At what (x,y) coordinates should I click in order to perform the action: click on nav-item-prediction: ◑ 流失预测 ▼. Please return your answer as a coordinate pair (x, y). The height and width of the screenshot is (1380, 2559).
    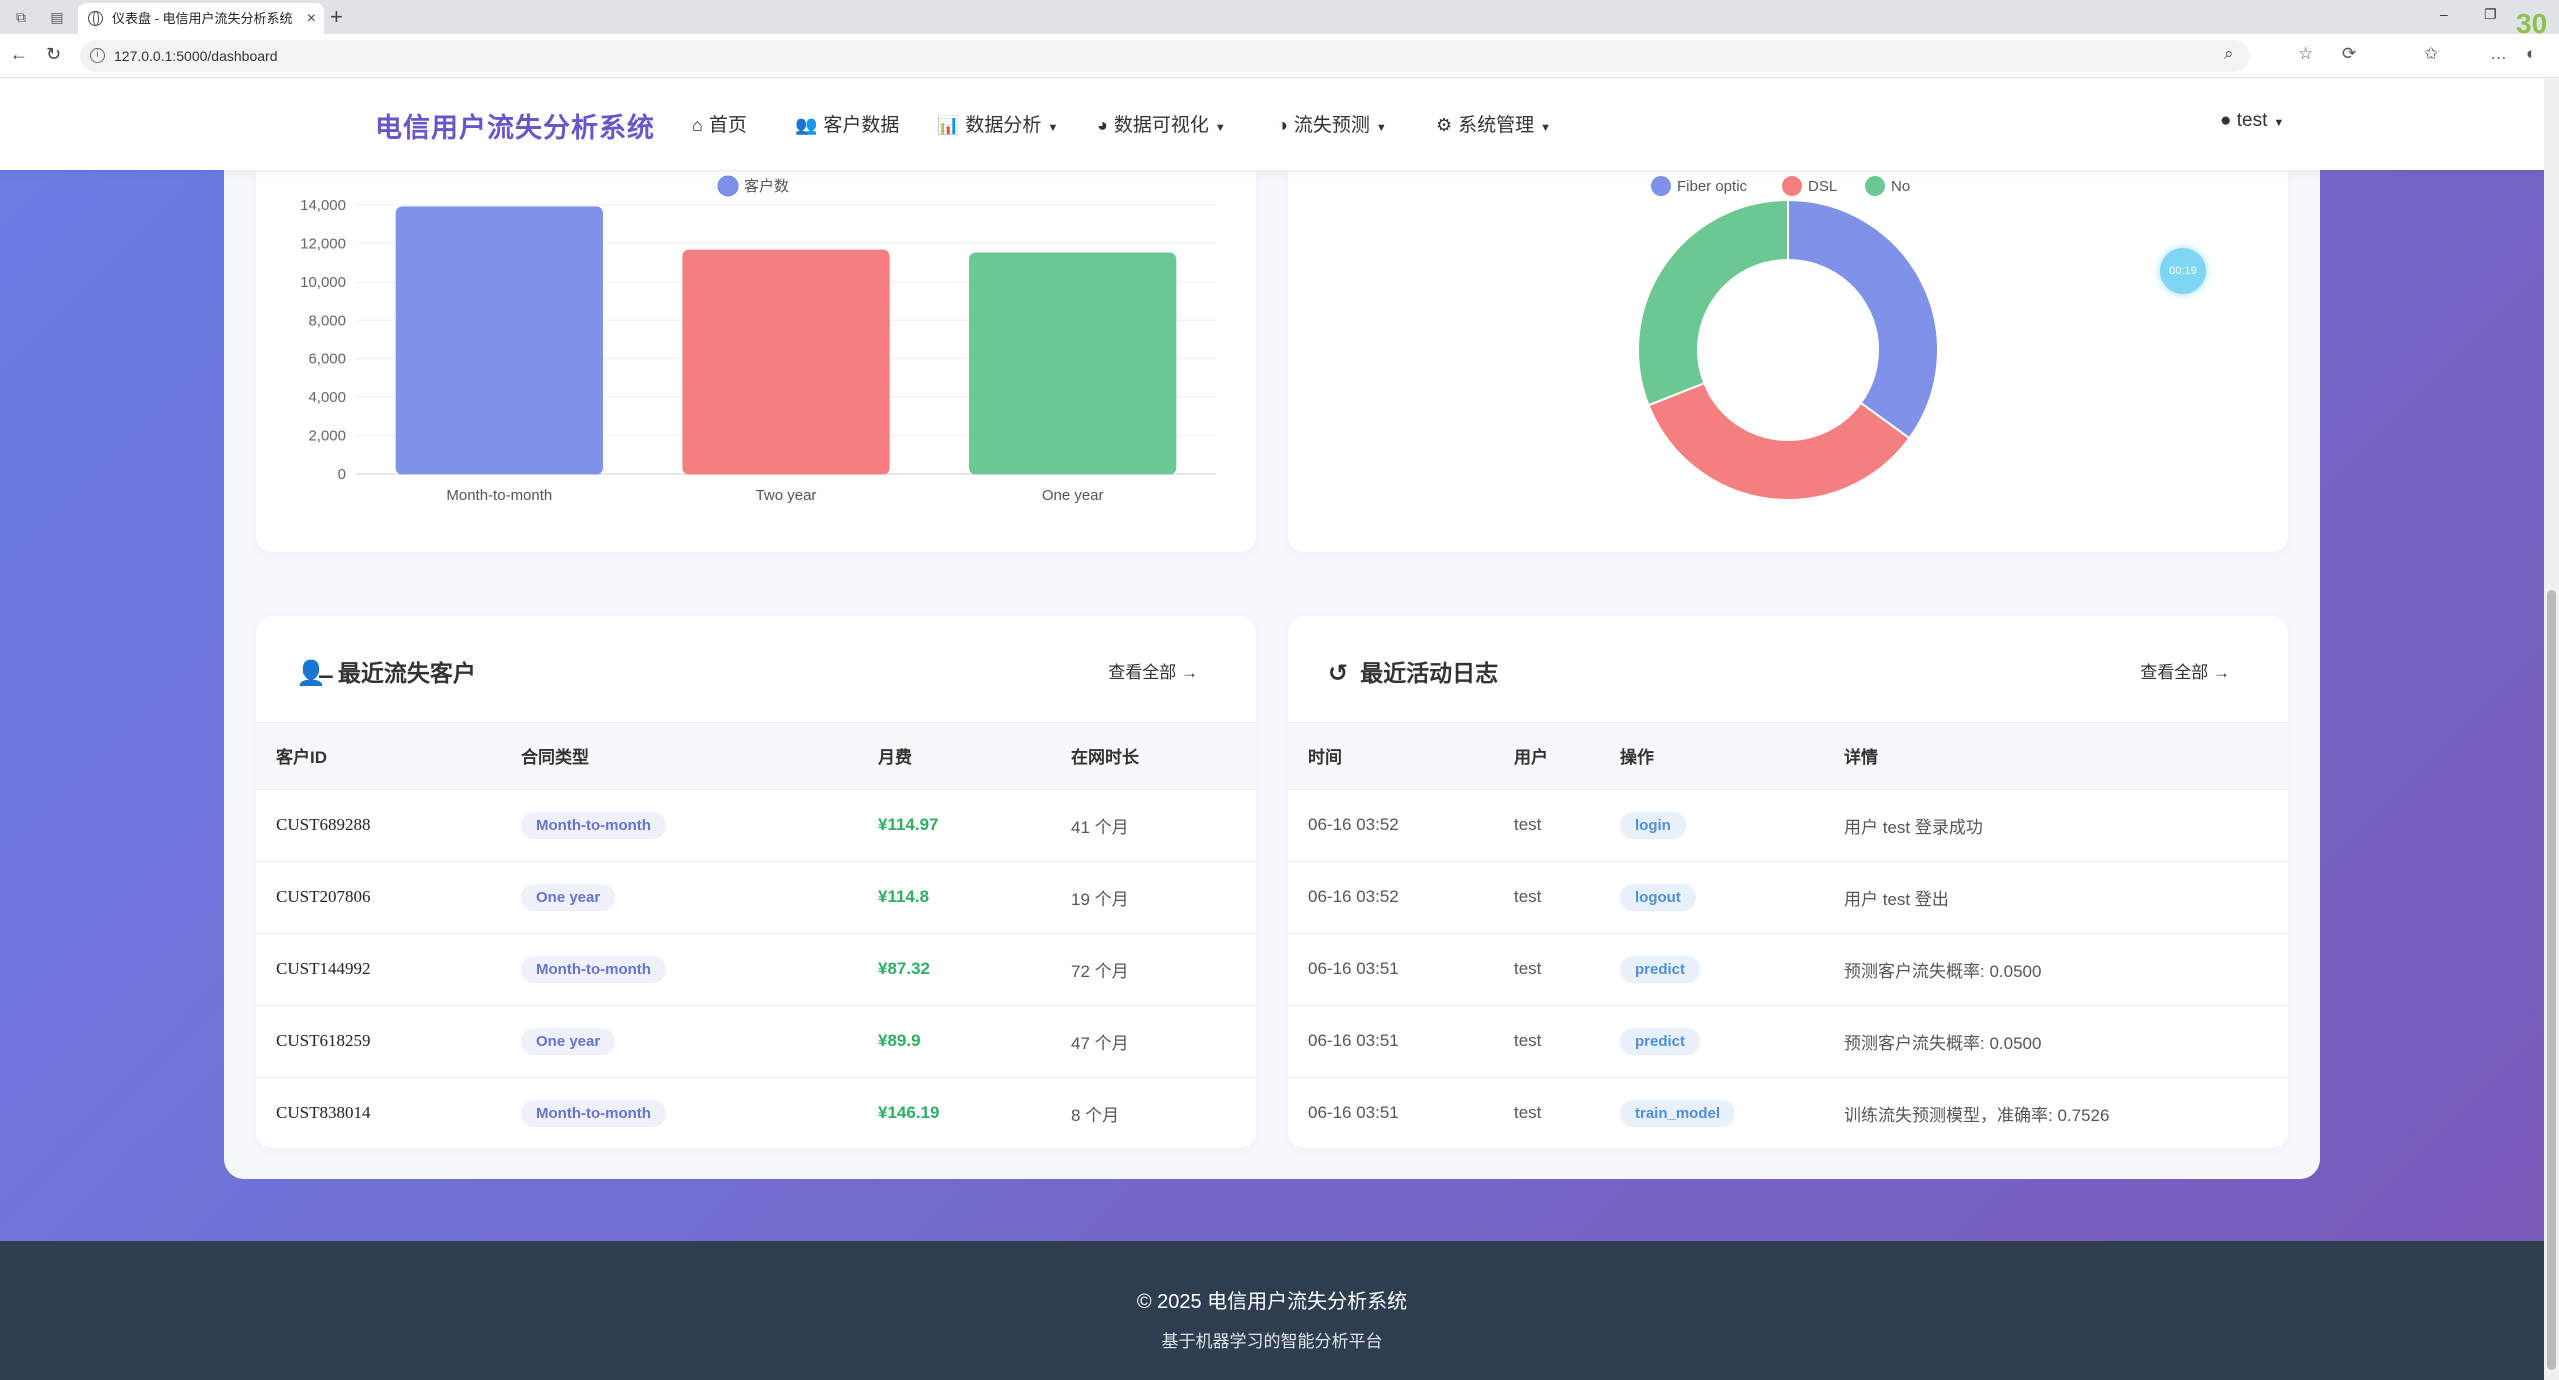
    Looking at the image, I should click on (1332, 123).